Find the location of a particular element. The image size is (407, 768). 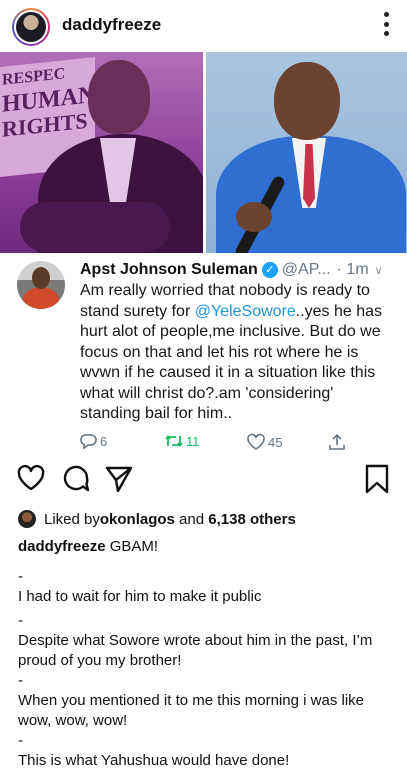

post-header: daddyfreeze is located at coordinates (203, 26).